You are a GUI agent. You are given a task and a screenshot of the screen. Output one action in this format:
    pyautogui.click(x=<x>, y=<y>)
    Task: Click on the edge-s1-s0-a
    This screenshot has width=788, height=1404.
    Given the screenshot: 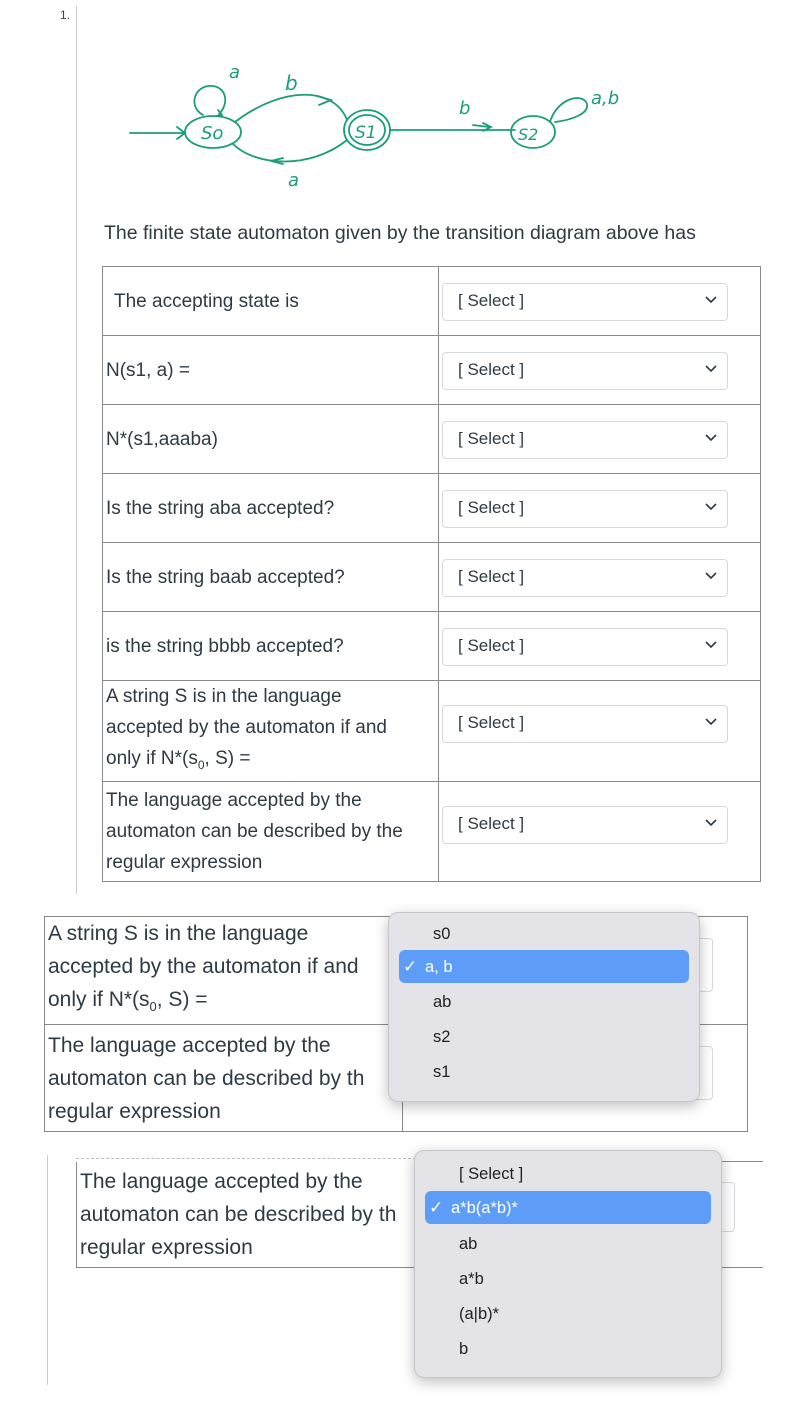 What is the action you would take?
    pyautogui.click(x=290, y=151)
    